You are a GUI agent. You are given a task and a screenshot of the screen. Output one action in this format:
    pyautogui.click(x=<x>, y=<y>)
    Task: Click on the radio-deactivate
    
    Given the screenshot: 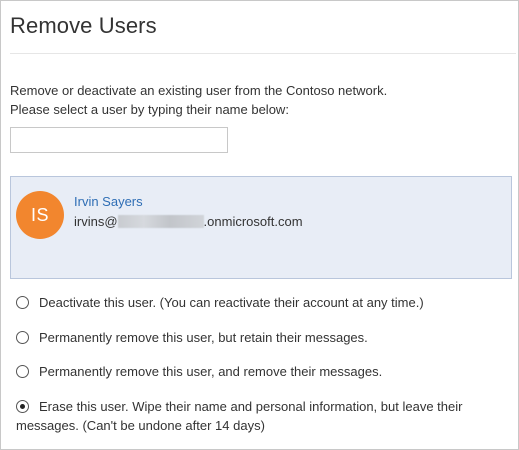 What is the action you would take?
    pyautogui.click(x=22, y=302)
    